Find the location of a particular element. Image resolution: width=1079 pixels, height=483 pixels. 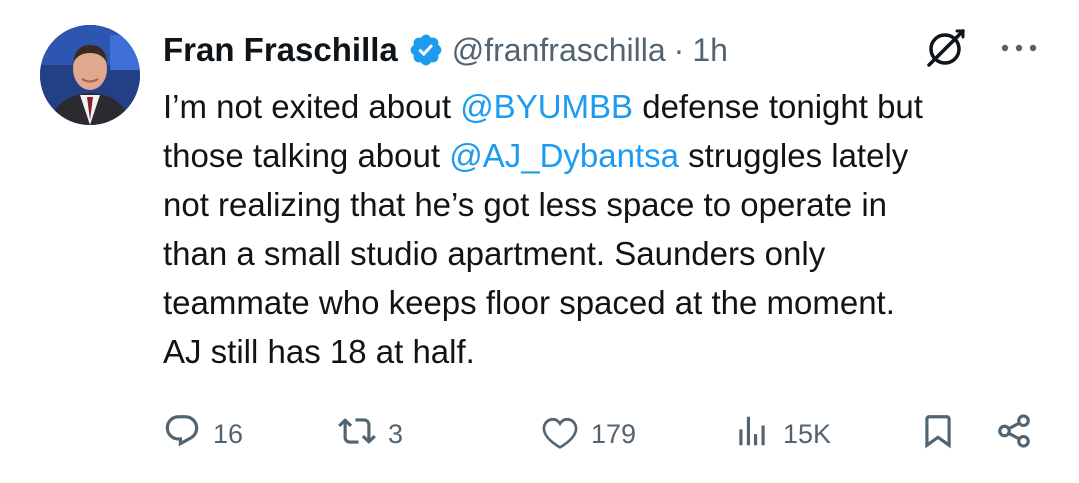

reply-button: 16 is located at coordinates (203, 434).